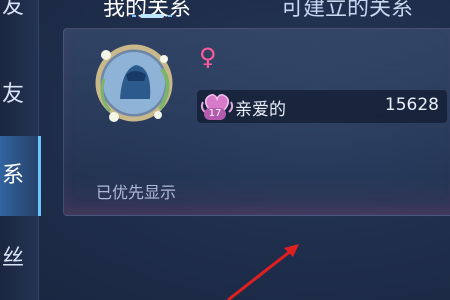 Image resolution: width=450 pixels, height=300 pixels. I want to click on sidebar-item-label: 丝, so click(13, 258).